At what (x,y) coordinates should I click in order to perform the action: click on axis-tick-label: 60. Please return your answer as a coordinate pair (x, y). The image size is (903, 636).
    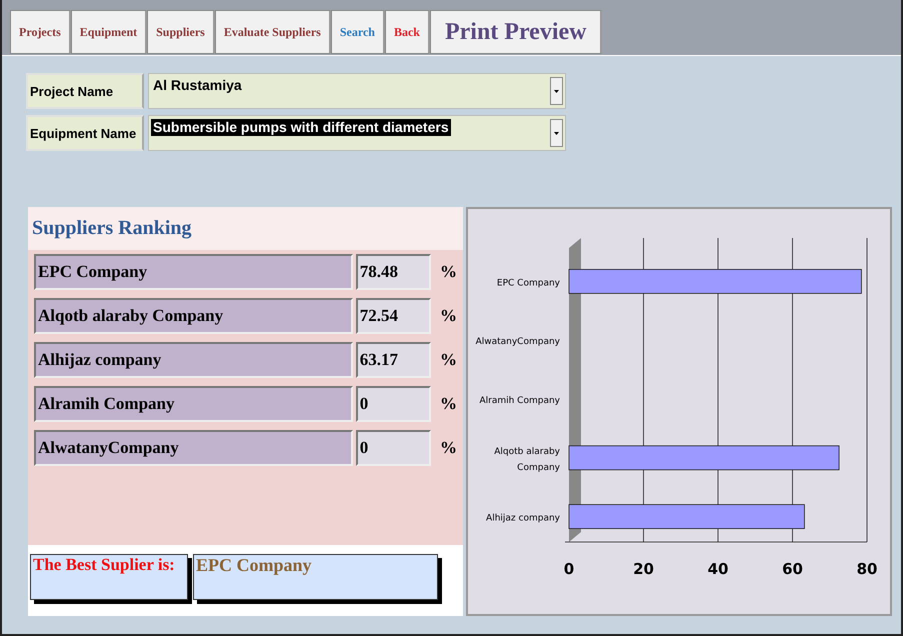
    Looking at the image, I should click on (792, 569).